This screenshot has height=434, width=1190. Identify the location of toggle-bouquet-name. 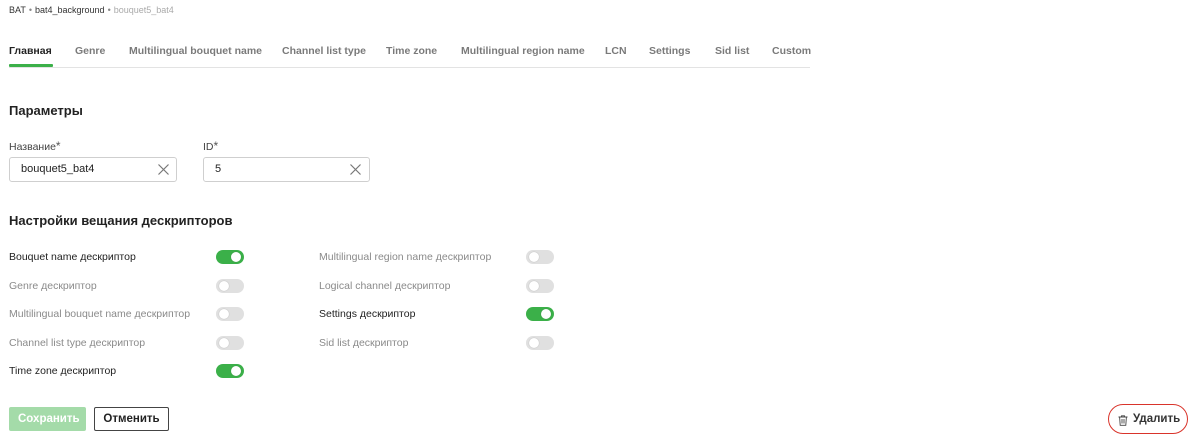
(230, 257).